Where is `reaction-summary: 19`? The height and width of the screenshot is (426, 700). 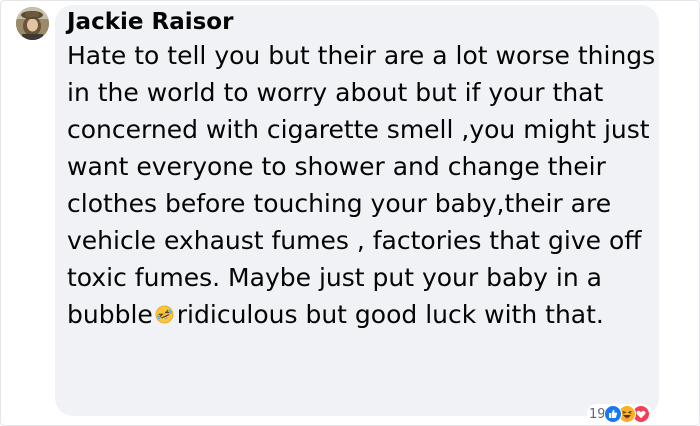
reaction-summary: 19 is located at coordinates (619, 414).